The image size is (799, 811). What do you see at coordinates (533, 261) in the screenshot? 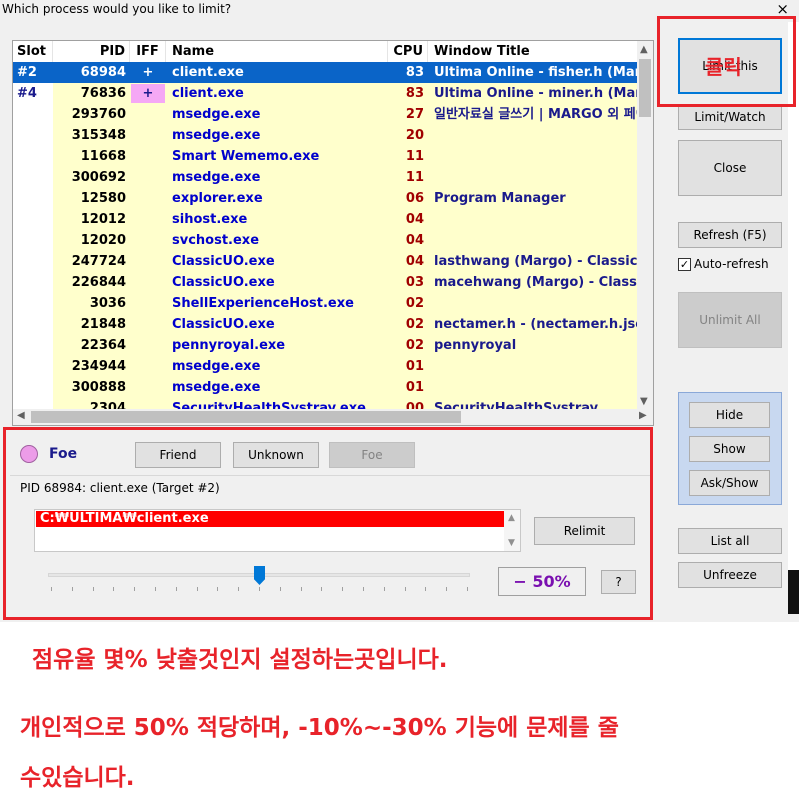
I see `cell-window-title: lasthwang (Margo) - ClassicUO` at bounding box center [533, 261].